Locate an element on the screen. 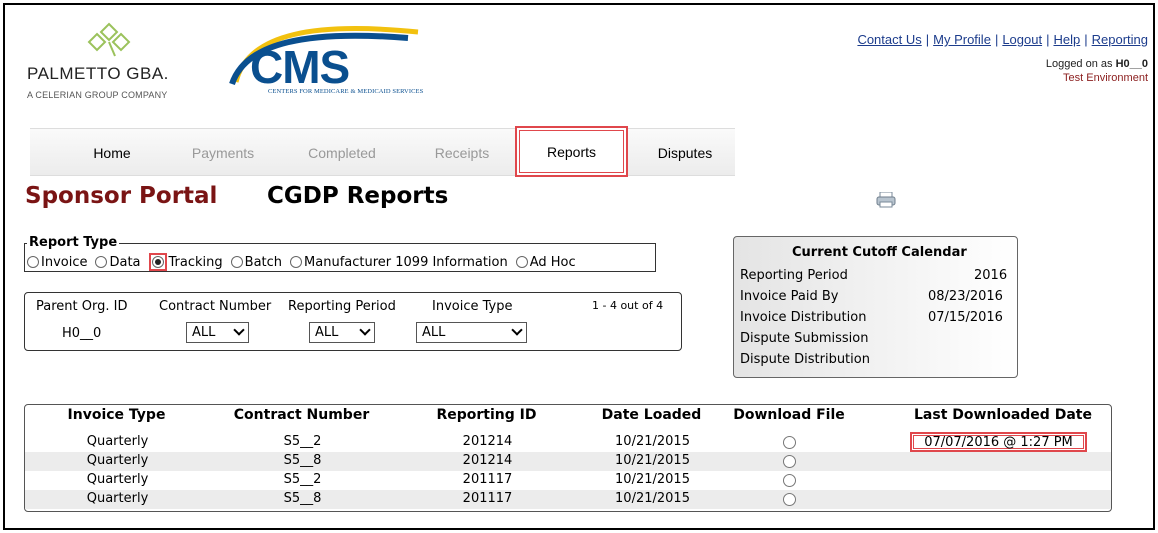 This screenshot has width=1158, height=533. cutoff-invoice-paid-label: Invoice Paid By is located at coordinates (789, 296).